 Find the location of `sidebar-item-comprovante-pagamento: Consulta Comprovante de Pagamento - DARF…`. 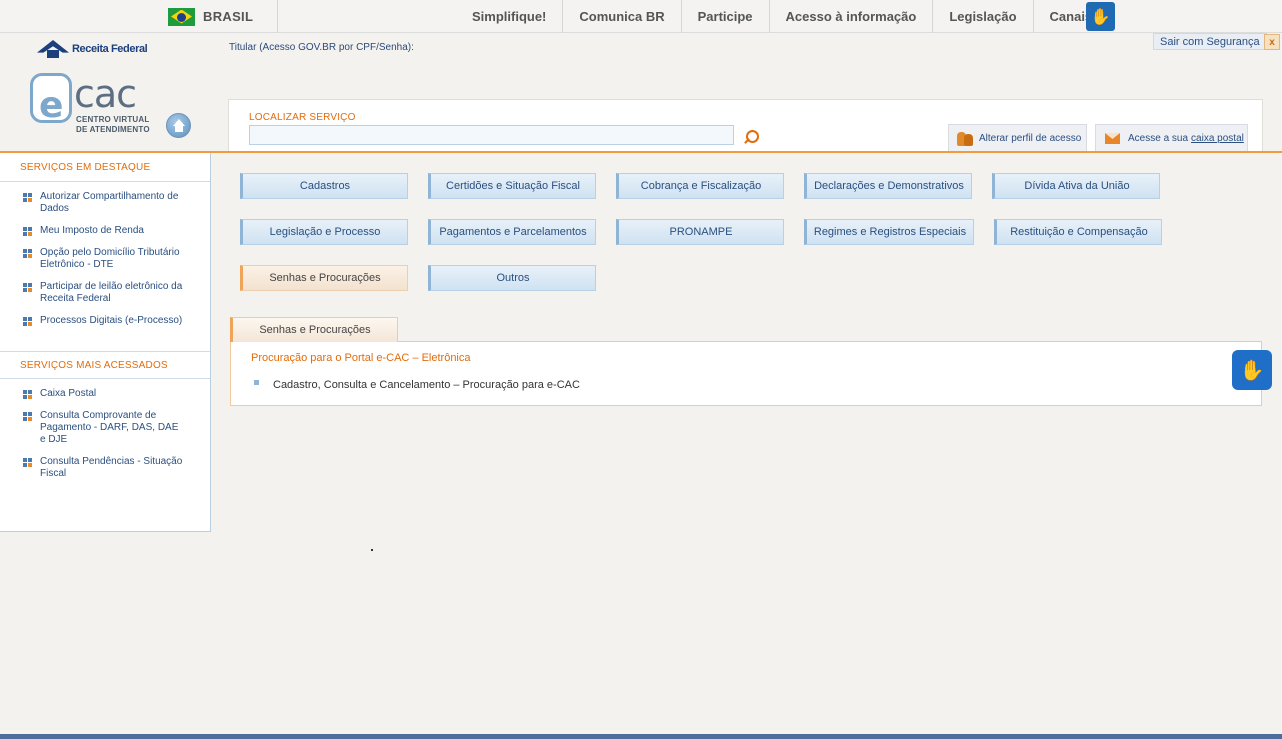

sidebar-item-comprovante-pagamento: Consulta Comprovante de Pagamento - DARF… is located at coordinates (105, 428).